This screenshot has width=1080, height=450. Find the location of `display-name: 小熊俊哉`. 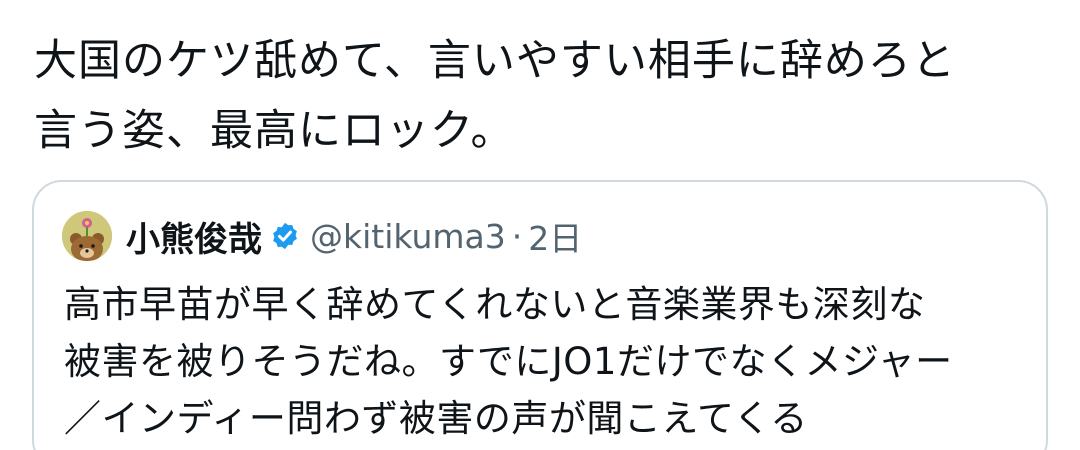

display-name: 小熊俊哉 is located at coordinates (194, 236).